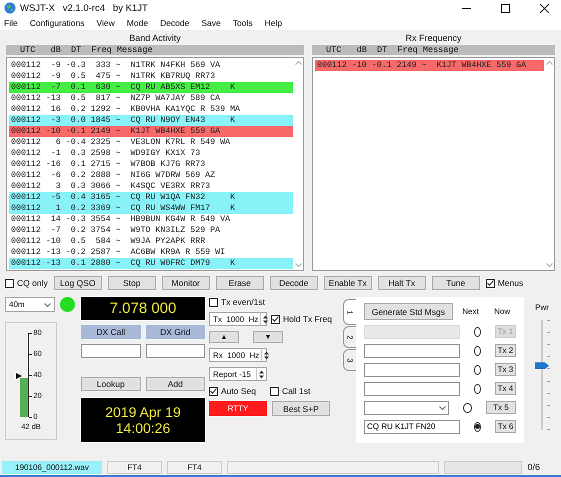 This screenshot has width=561, height=477. Describe the element at coordinates (238, 408) in the screenshot. I see `rtty-button: RTTY` at that location.